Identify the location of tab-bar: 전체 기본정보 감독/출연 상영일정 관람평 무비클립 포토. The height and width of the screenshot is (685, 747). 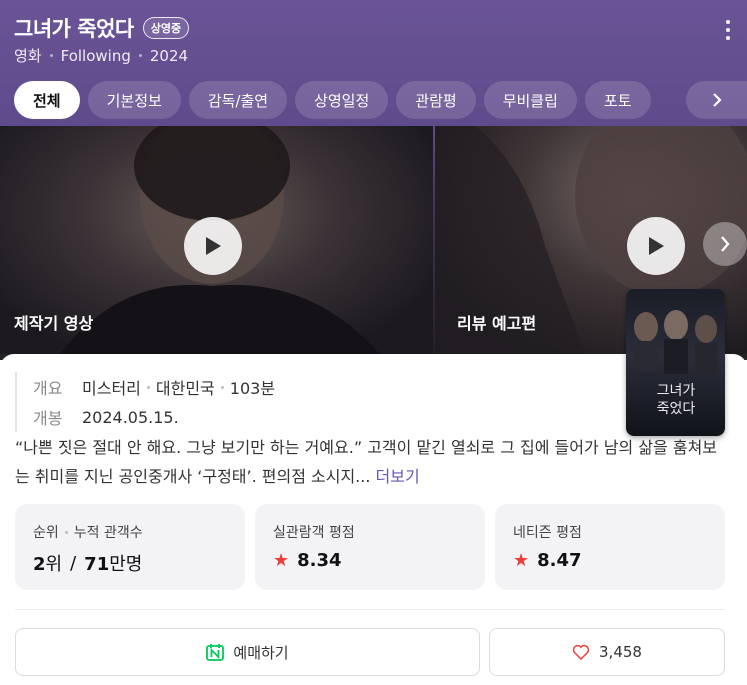
(332, 100).